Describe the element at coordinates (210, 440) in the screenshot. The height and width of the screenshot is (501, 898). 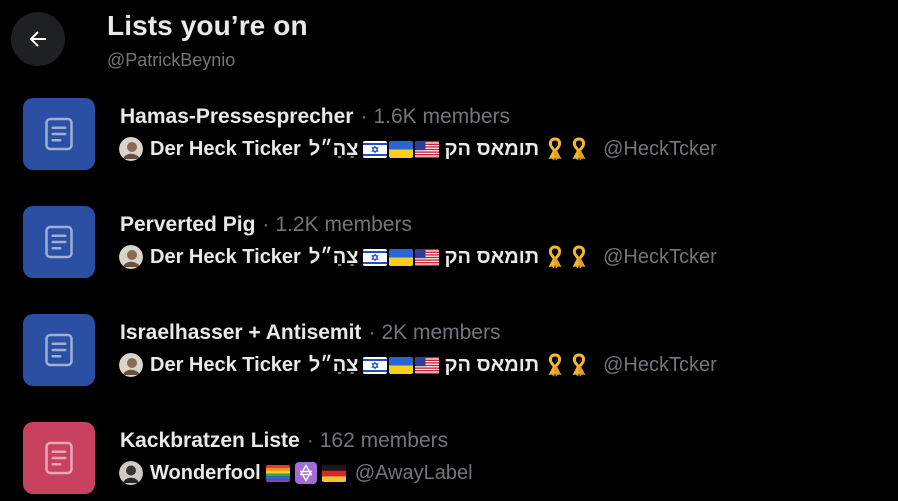
I see `list-name: Kackbratzen Liste` at that location.